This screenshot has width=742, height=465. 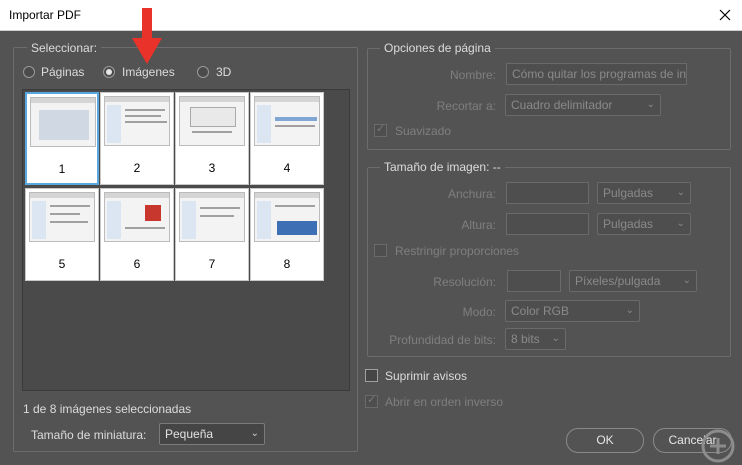 I want to click on constrain-label: Restringir proporciones, so click(x=457, y=251).